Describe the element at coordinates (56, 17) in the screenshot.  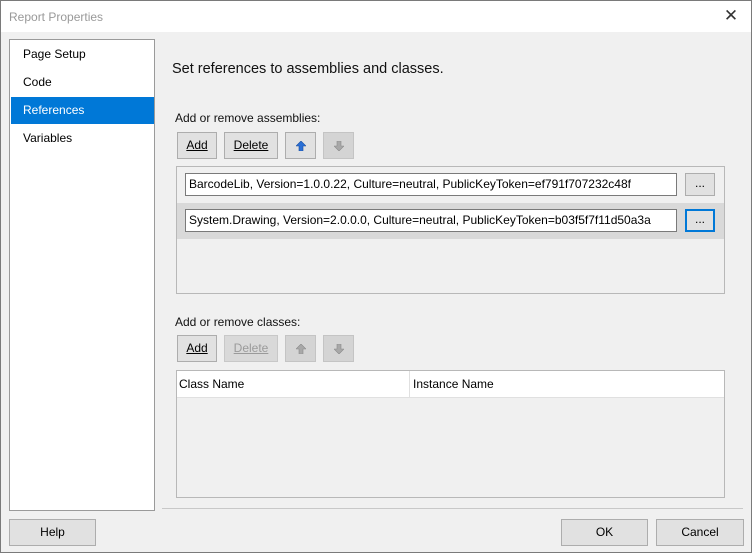
I see `window-title: Report Properties` at that location.